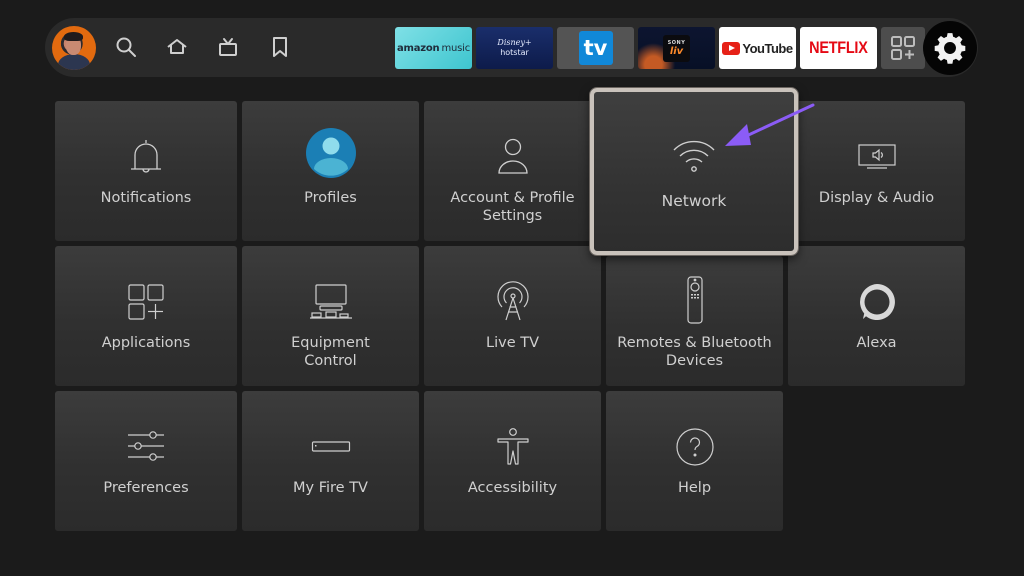 This screenshot has width=1024, height=576. I want to click on liv-text: liv, so click(676, 51).